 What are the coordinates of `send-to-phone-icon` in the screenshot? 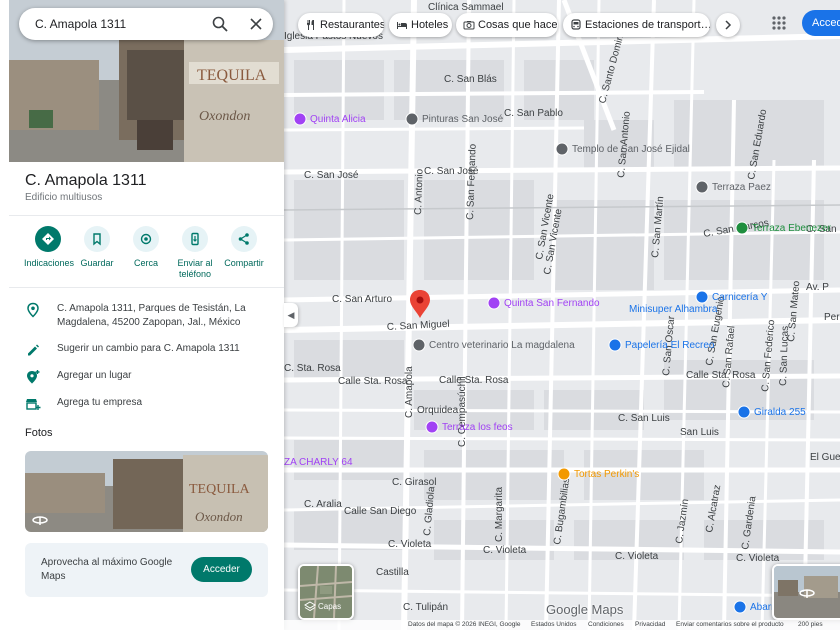 It's located at (195, 239).